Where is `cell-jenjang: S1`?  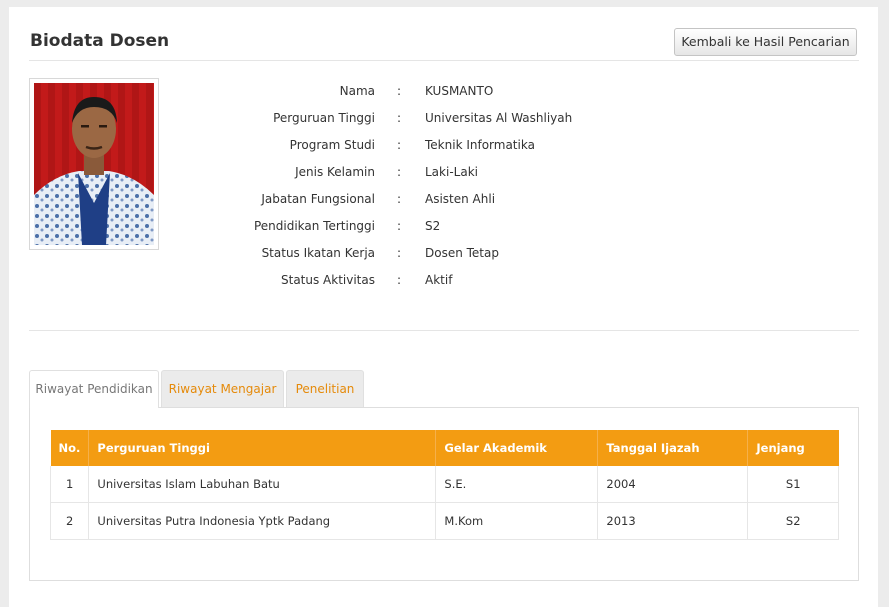
cell-jenjang: S1 is located at coordinates (793, 484).